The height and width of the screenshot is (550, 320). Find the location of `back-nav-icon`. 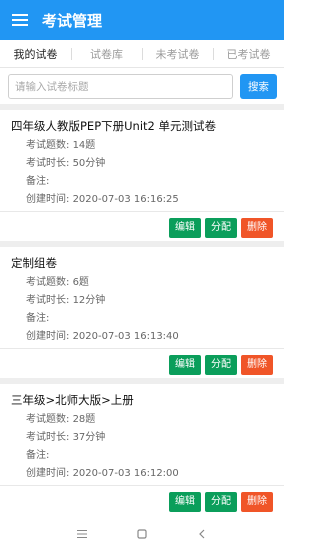

back-nav-icon is located at coordinates (202, 534).